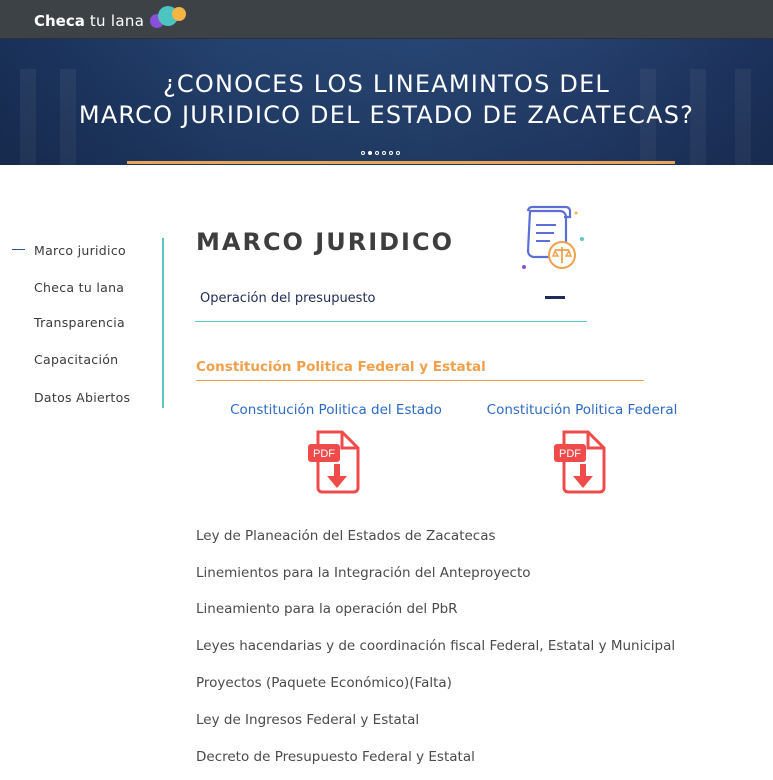  Describe the element at coordinates (80, 250) in the screenshot. I see `sidebar-item-marco-juridico: Marco juridico` at that location.